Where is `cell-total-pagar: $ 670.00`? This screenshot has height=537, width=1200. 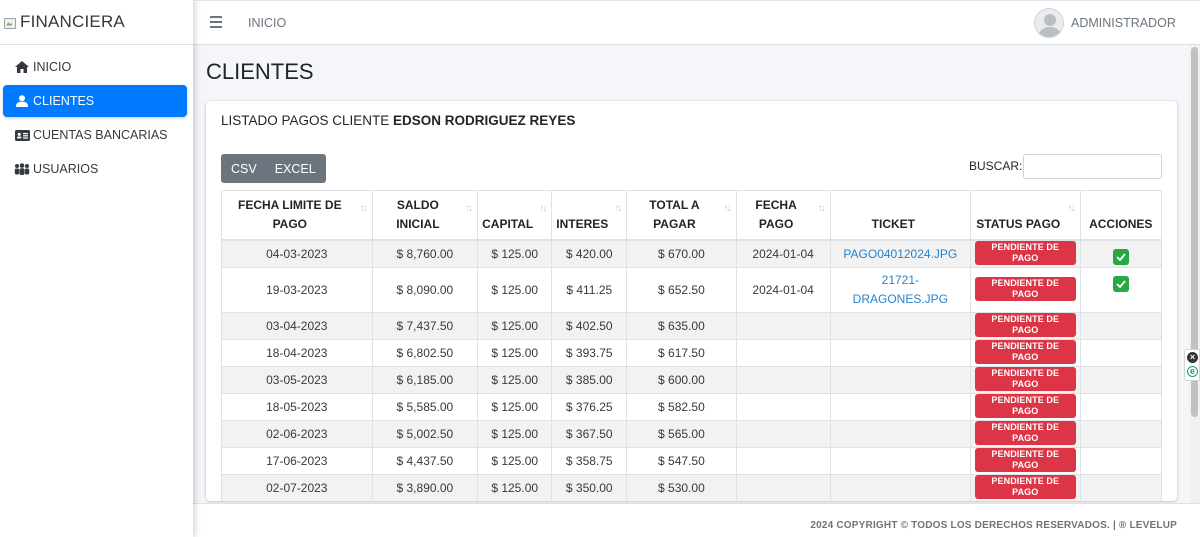 cell-total-pagar: $ 670.00 is located at coordinates (681, 253).